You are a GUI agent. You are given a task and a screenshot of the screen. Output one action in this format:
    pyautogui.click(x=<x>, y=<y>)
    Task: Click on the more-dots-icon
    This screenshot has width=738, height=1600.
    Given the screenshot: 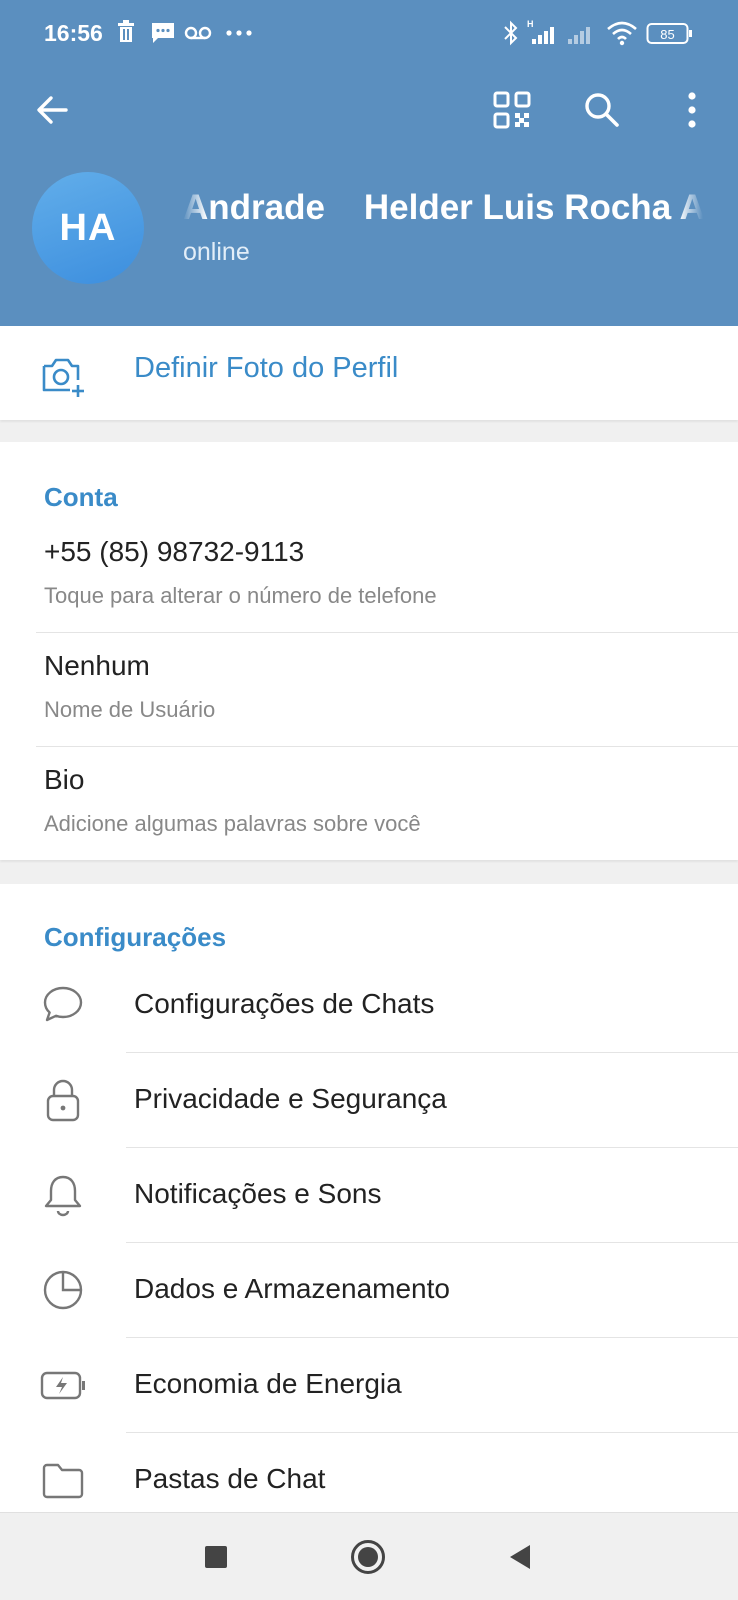 What is the action you would take?
    pyautogui.click(x=240, y=34)
    